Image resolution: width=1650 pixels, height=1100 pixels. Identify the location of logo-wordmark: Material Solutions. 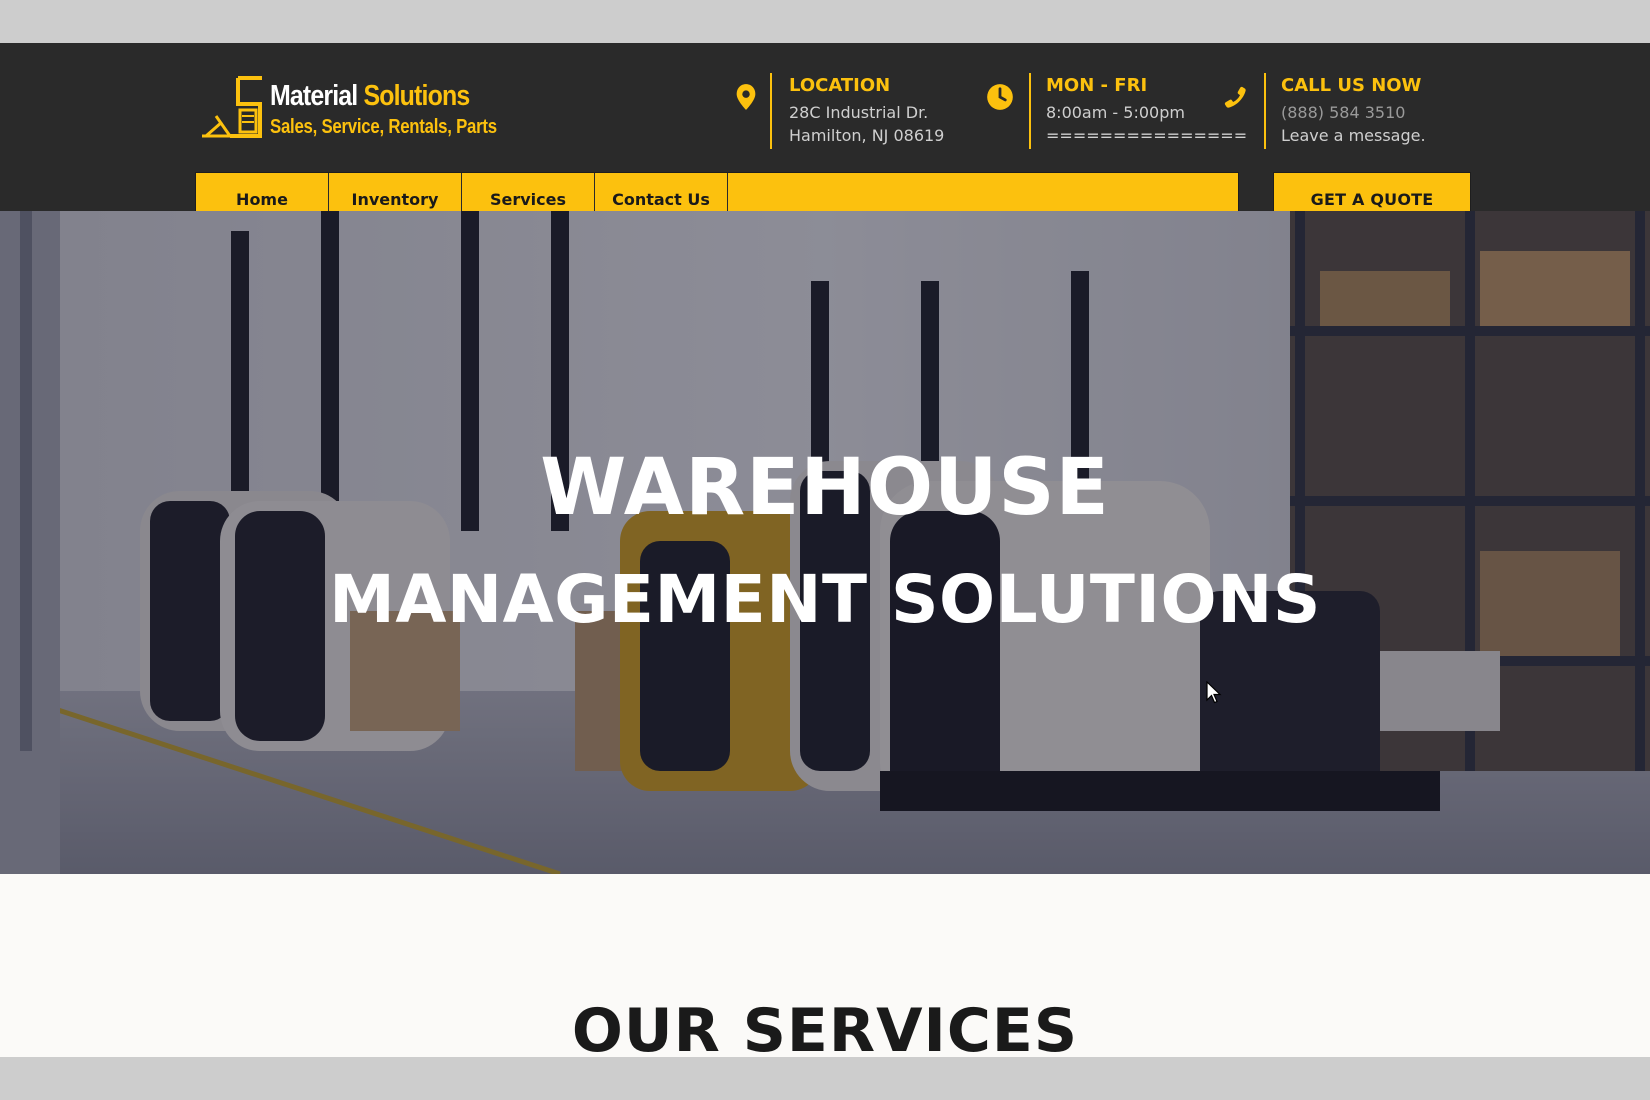
(370, 96).